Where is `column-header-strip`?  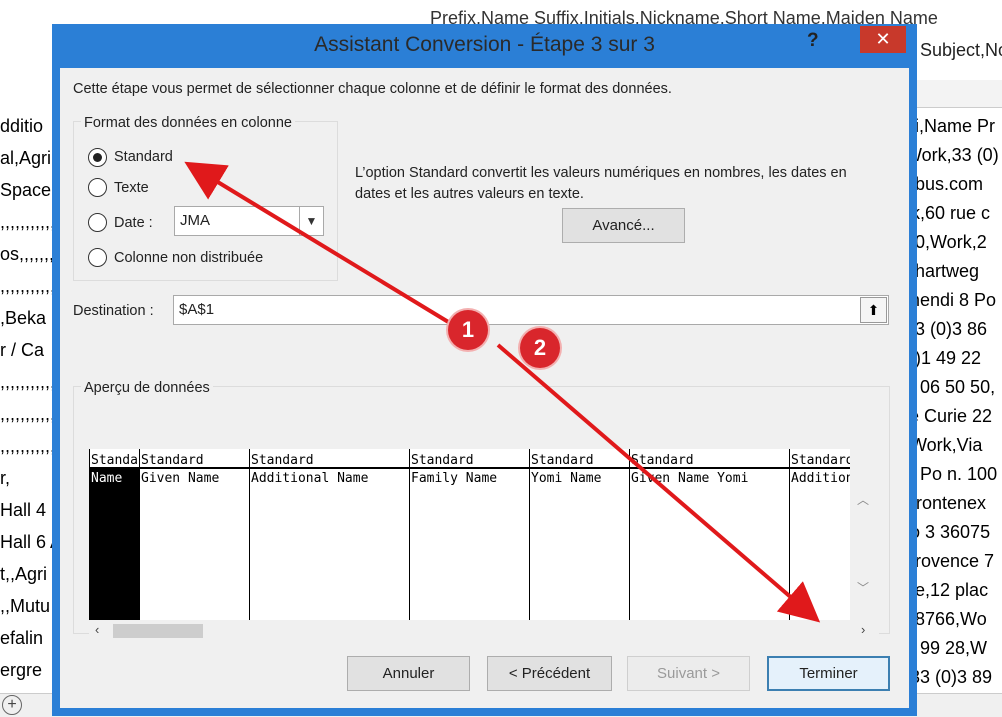
column-header-strip is located at coordinates (959, 94).